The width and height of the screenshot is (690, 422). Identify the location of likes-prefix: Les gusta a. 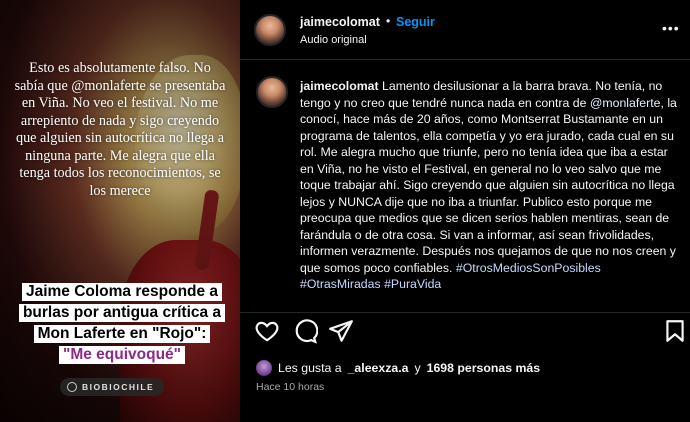
(310, 368).